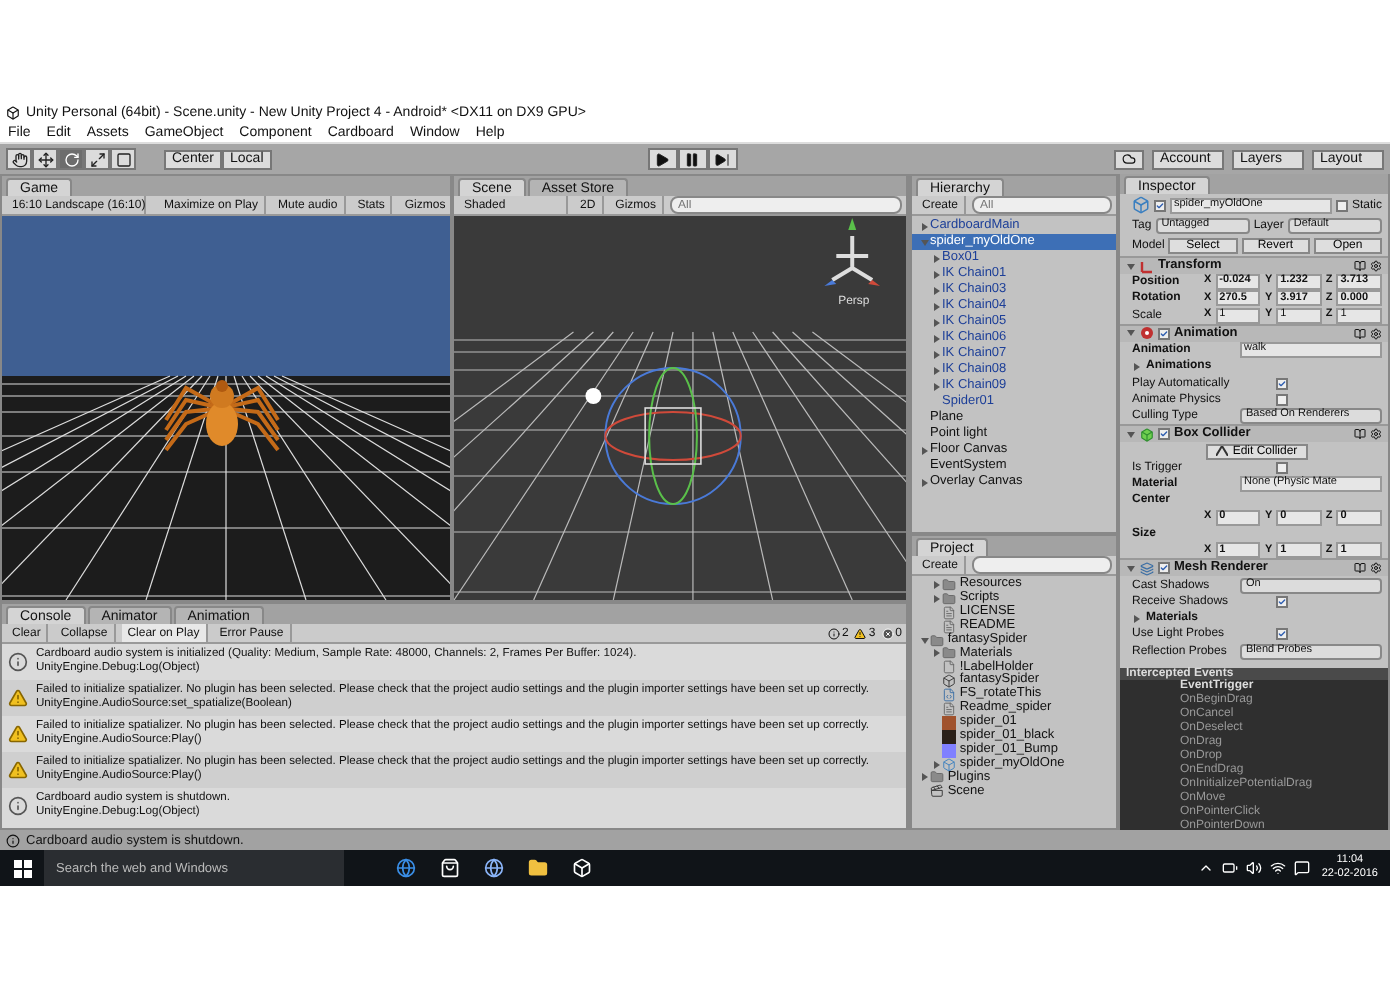 The width and height of the screenshot is (1390, 988). I want to click on script-icon, so click(949, 695).